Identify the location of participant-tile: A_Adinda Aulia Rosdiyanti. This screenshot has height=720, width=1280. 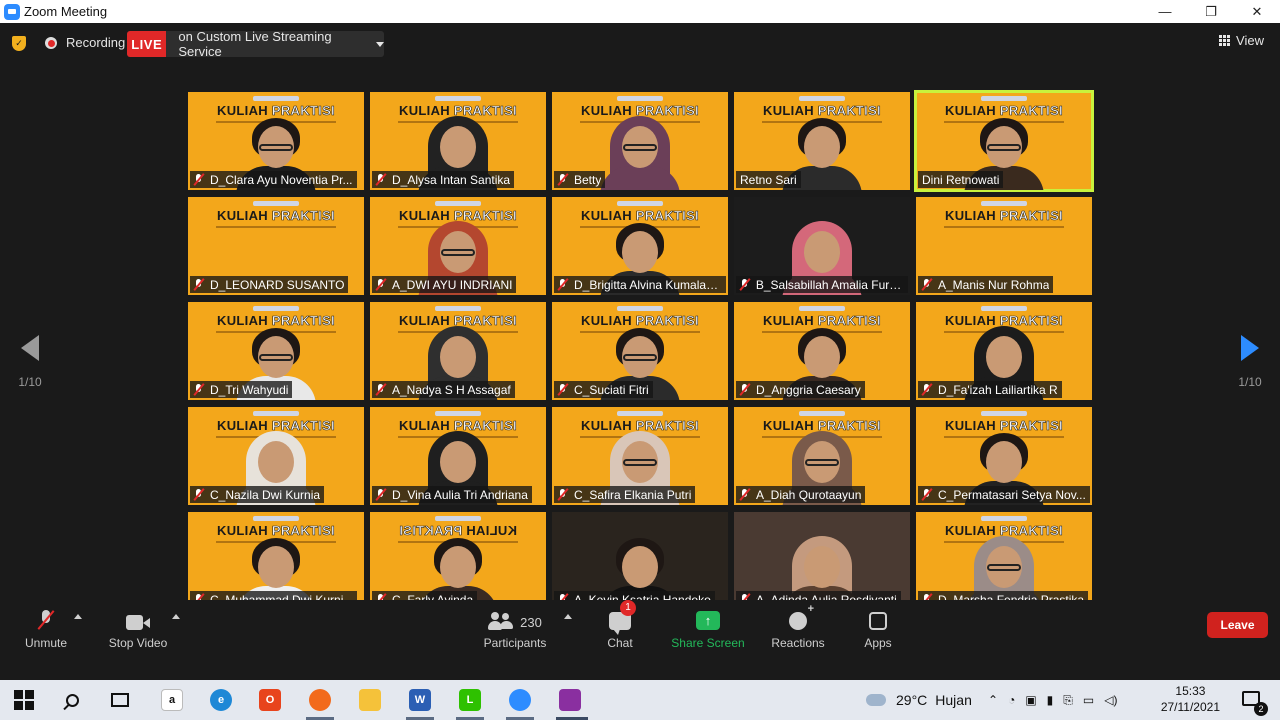
(822, 561).